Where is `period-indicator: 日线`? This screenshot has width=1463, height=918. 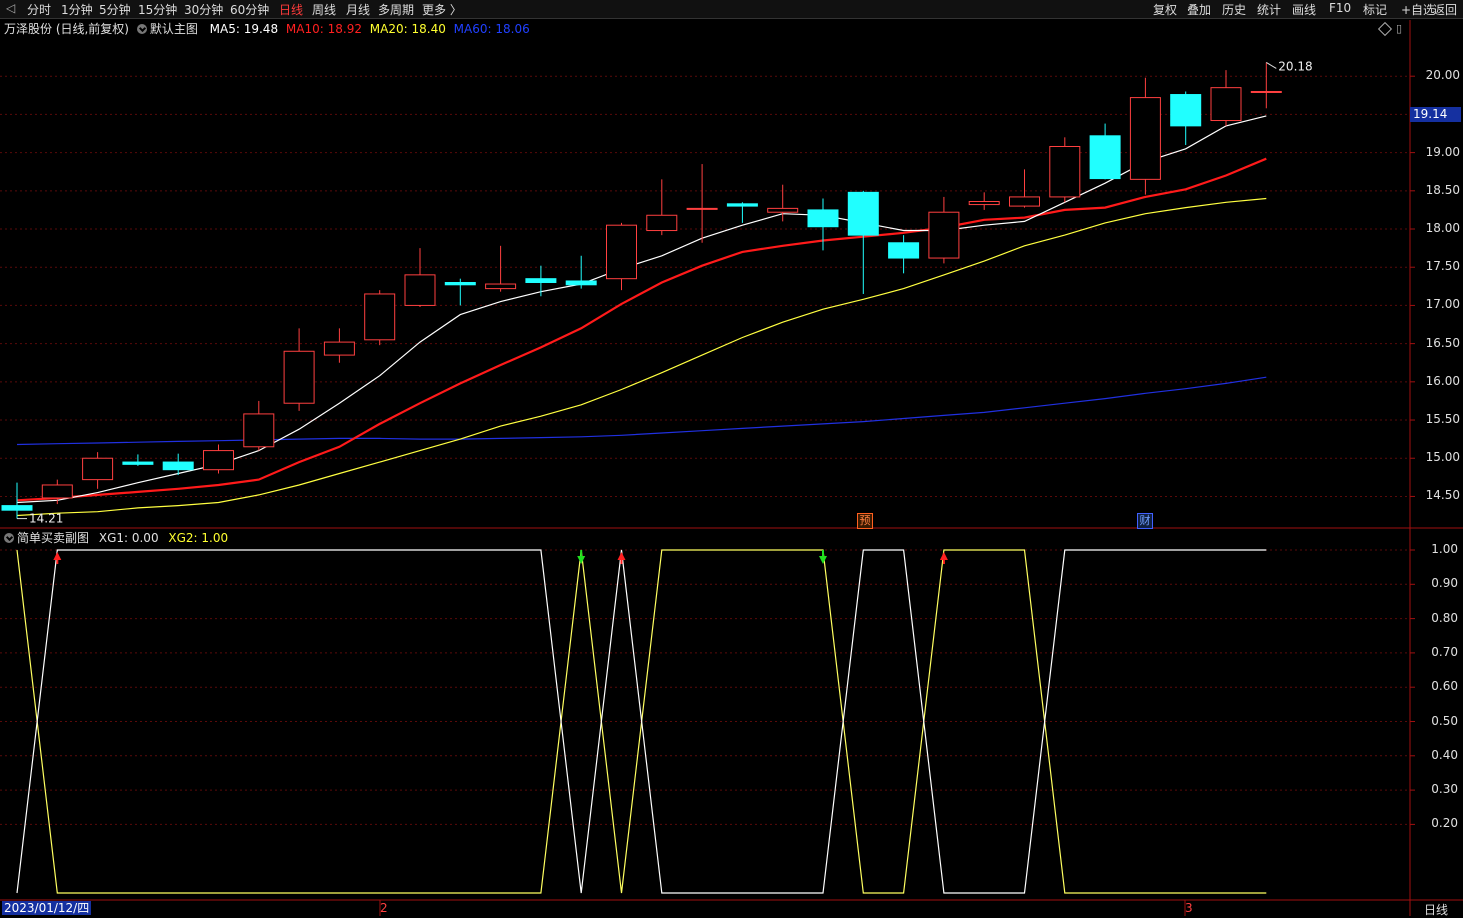 period-indicator: 日线 is located at coordinates (1436, 909).